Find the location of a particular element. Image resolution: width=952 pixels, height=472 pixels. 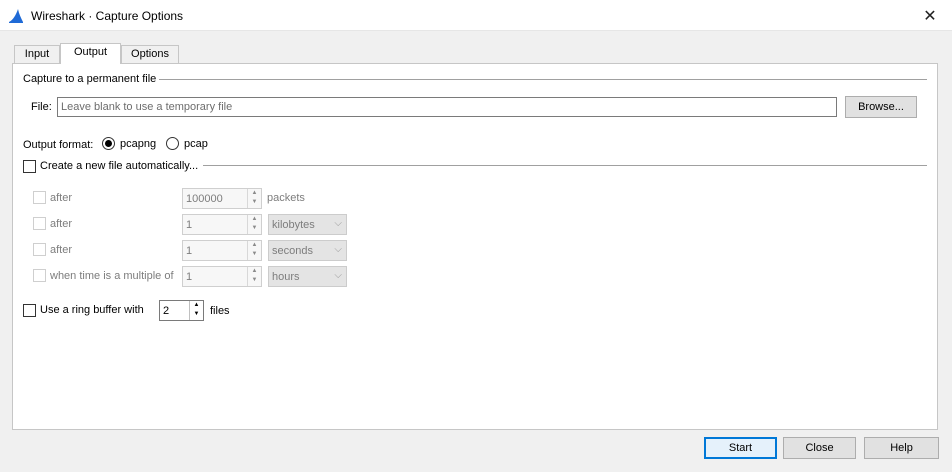

interval-unit-select: hours ⌵ is located at coordinates (307, 276).